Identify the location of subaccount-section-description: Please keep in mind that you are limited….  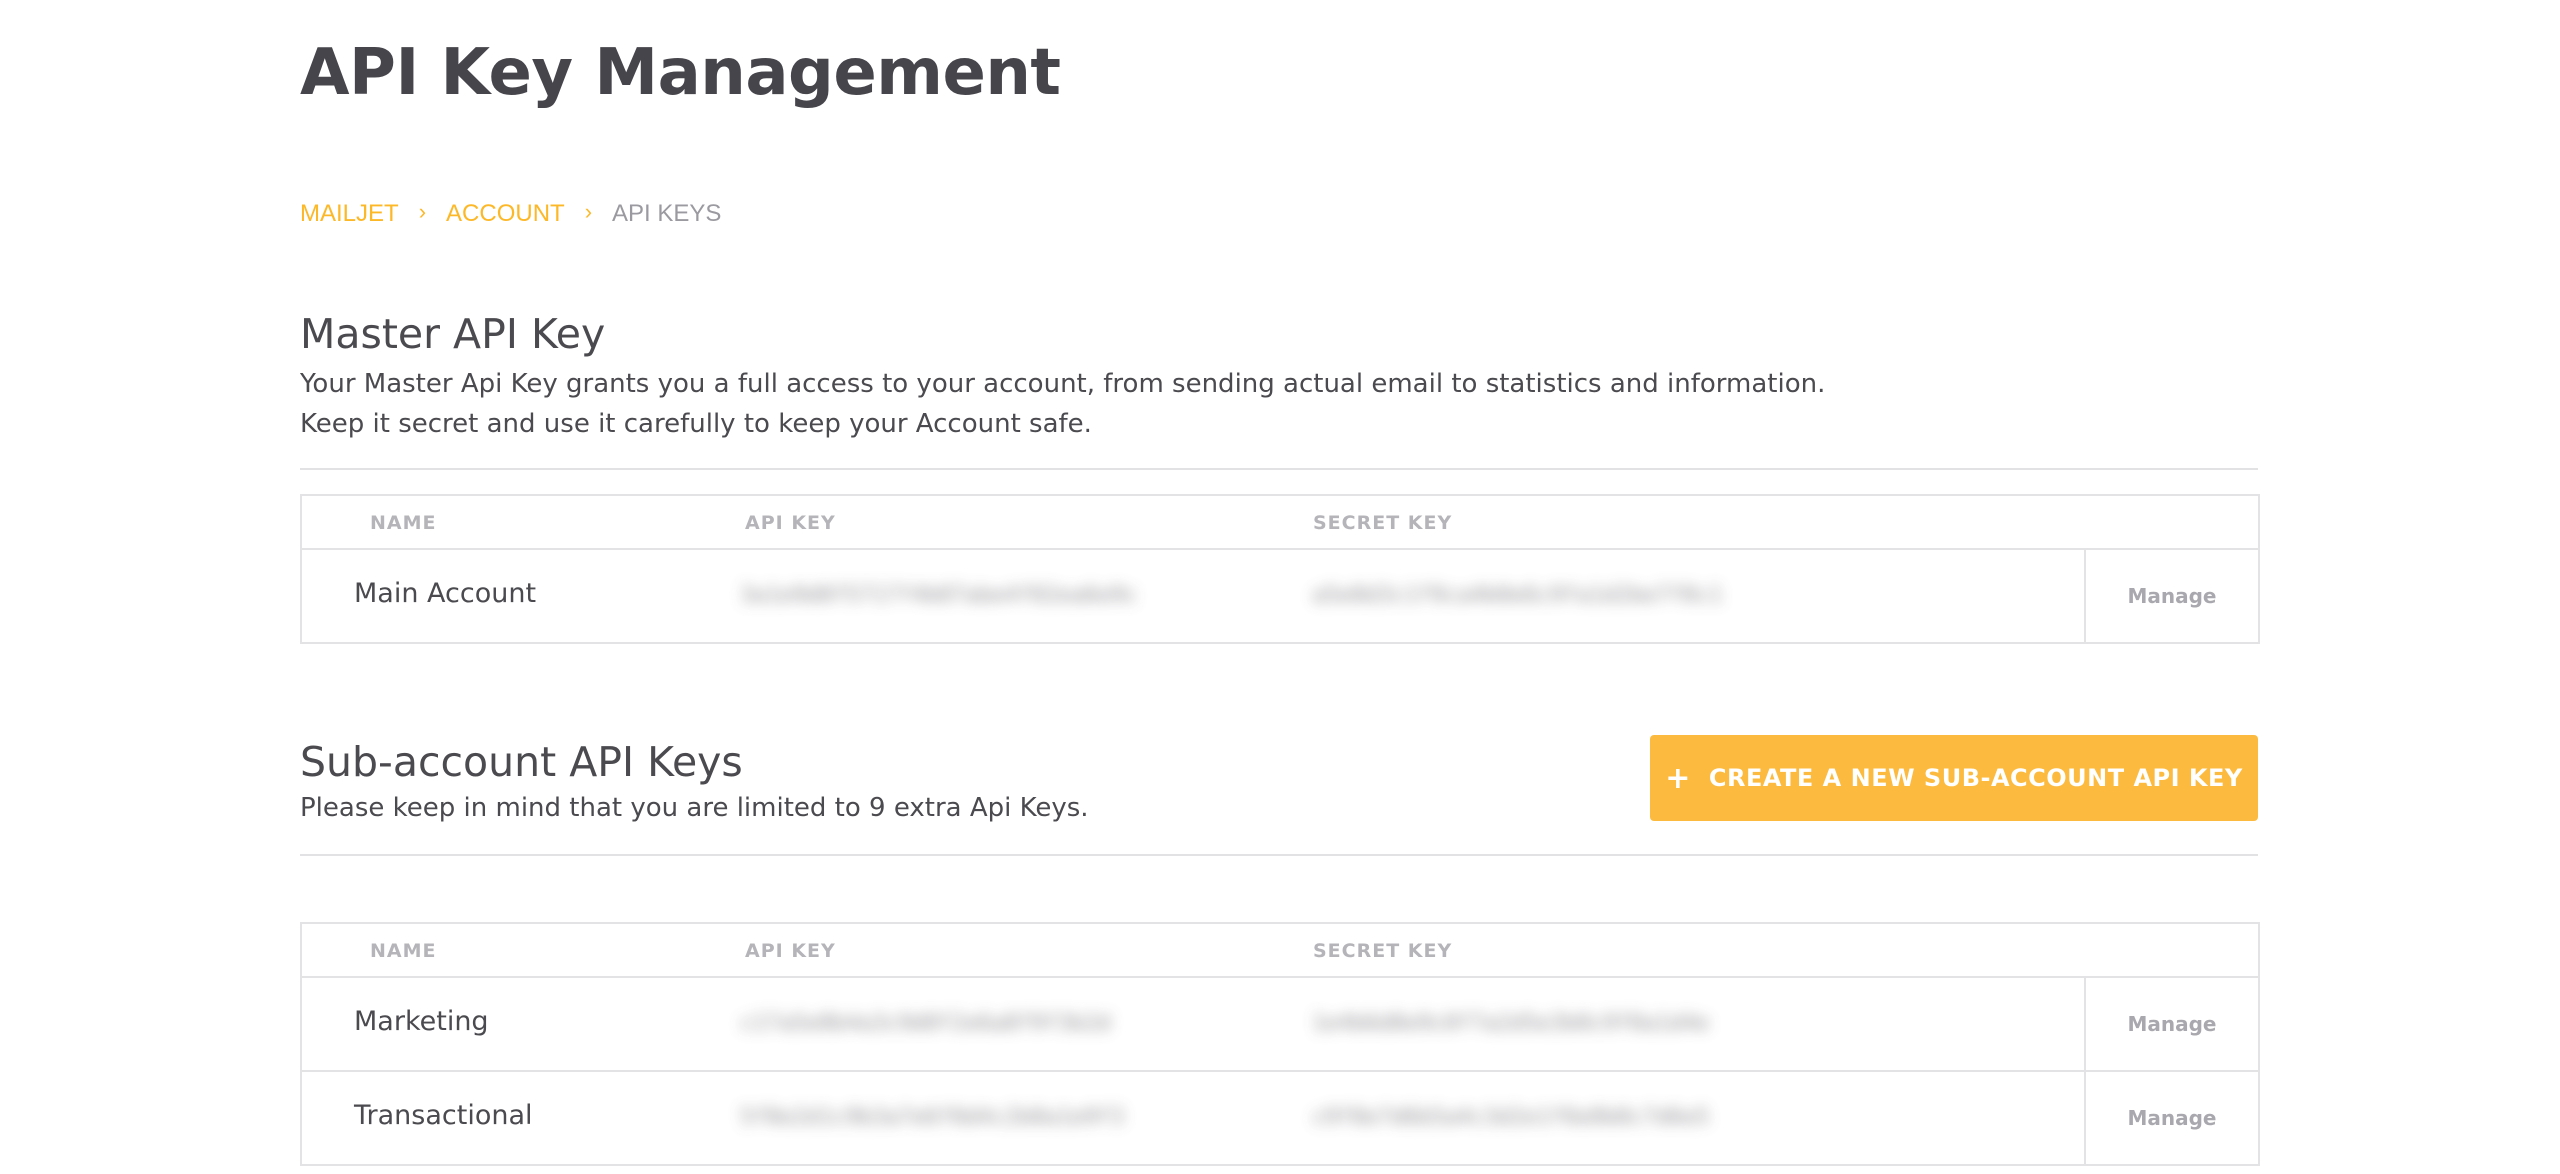
(694, 808).